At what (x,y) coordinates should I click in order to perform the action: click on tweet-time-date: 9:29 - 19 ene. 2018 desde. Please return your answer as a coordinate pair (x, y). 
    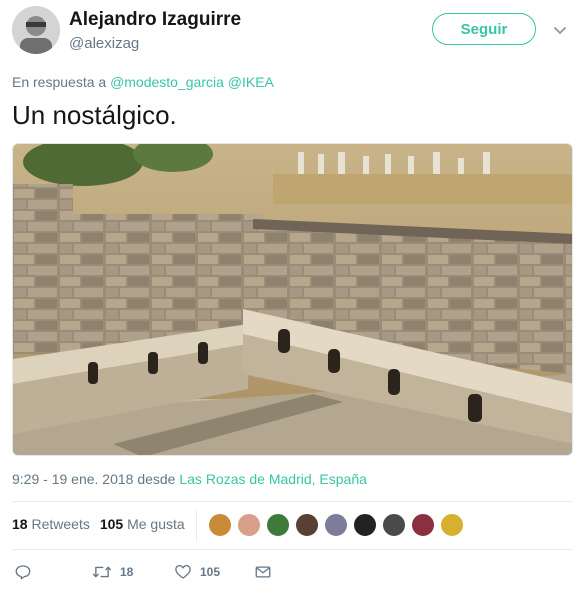
    Looking at the image, I should click on (93, 479).